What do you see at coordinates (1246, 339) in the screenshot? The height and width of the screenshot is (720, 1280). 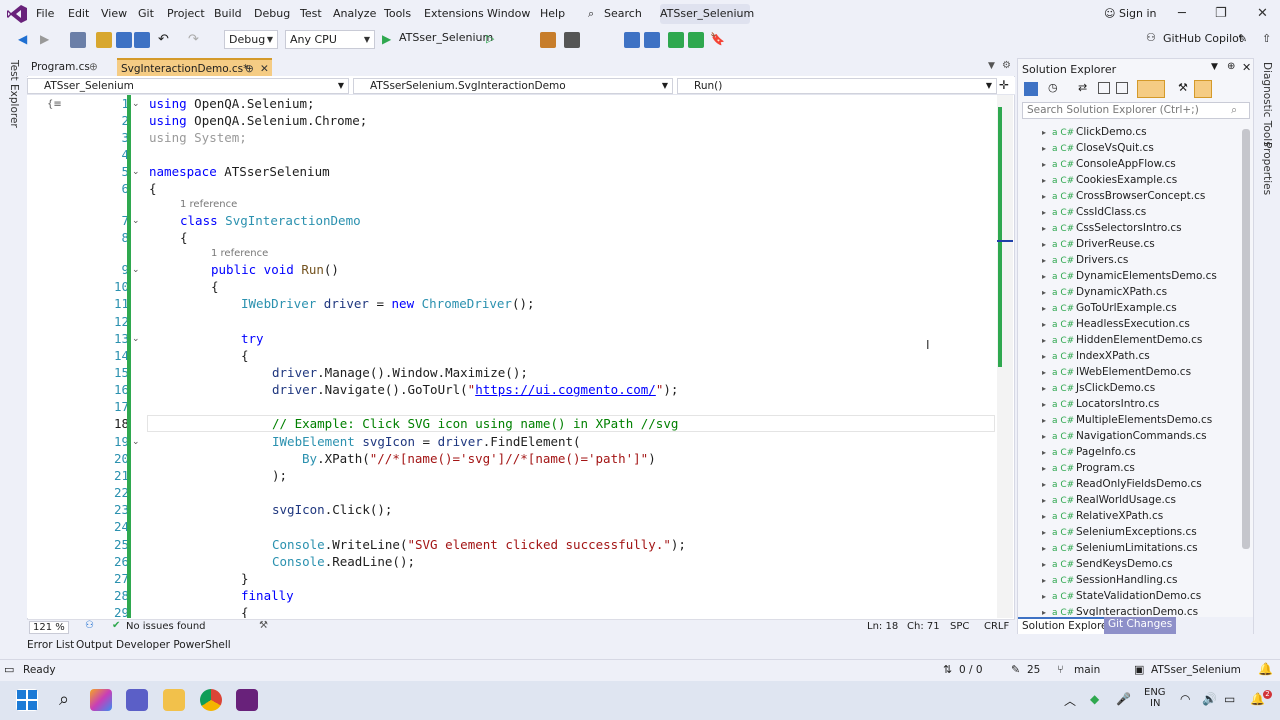 I see `solution-scrollbar-thumb` at bounding box center [1246, 339].